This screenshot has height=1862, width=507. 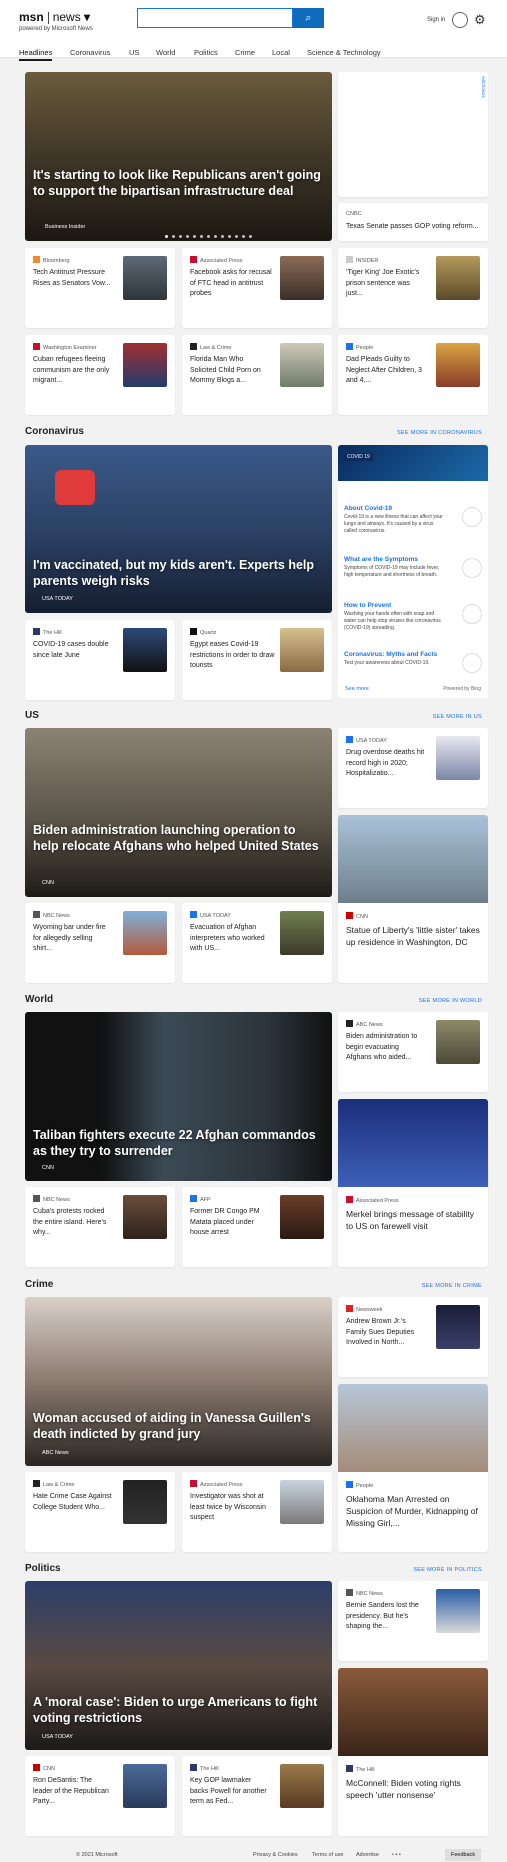 What do you see at coordinates (36, 54) in the screenshot?
I see `tab-headlines: Headlines` at bounding box center [36, 54].